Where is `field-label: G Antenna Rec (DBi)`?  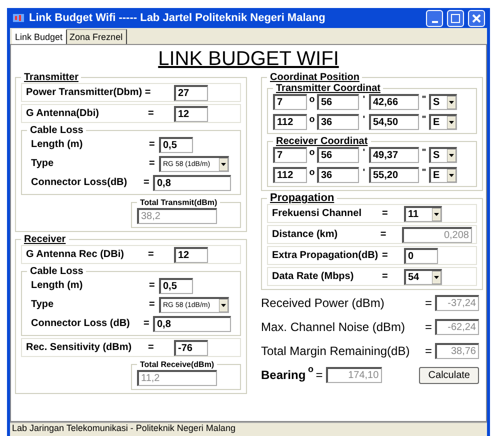
field-label: G Antenna Rec (DBi) is located at coordinates (75, 254).